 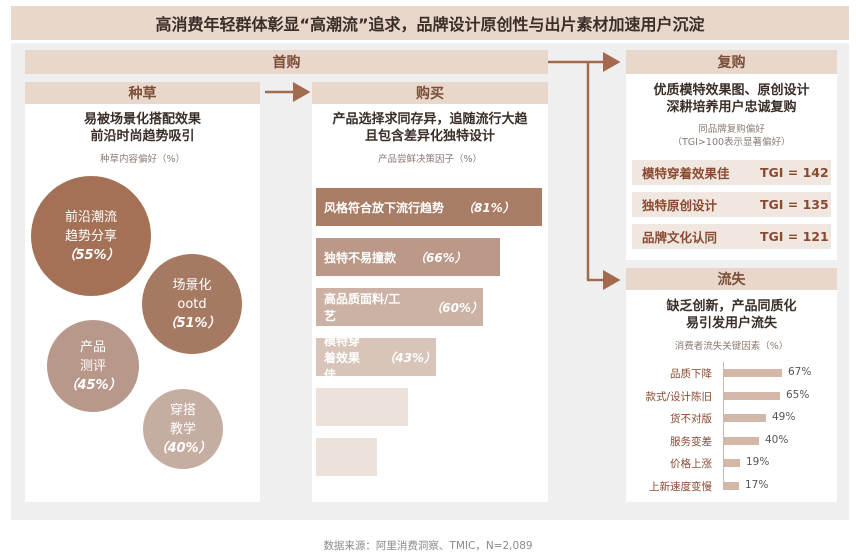 I want to click on repurchase-subtitle-line2: （TGI>100表示显著偏好）, so click(x=731, y=142).